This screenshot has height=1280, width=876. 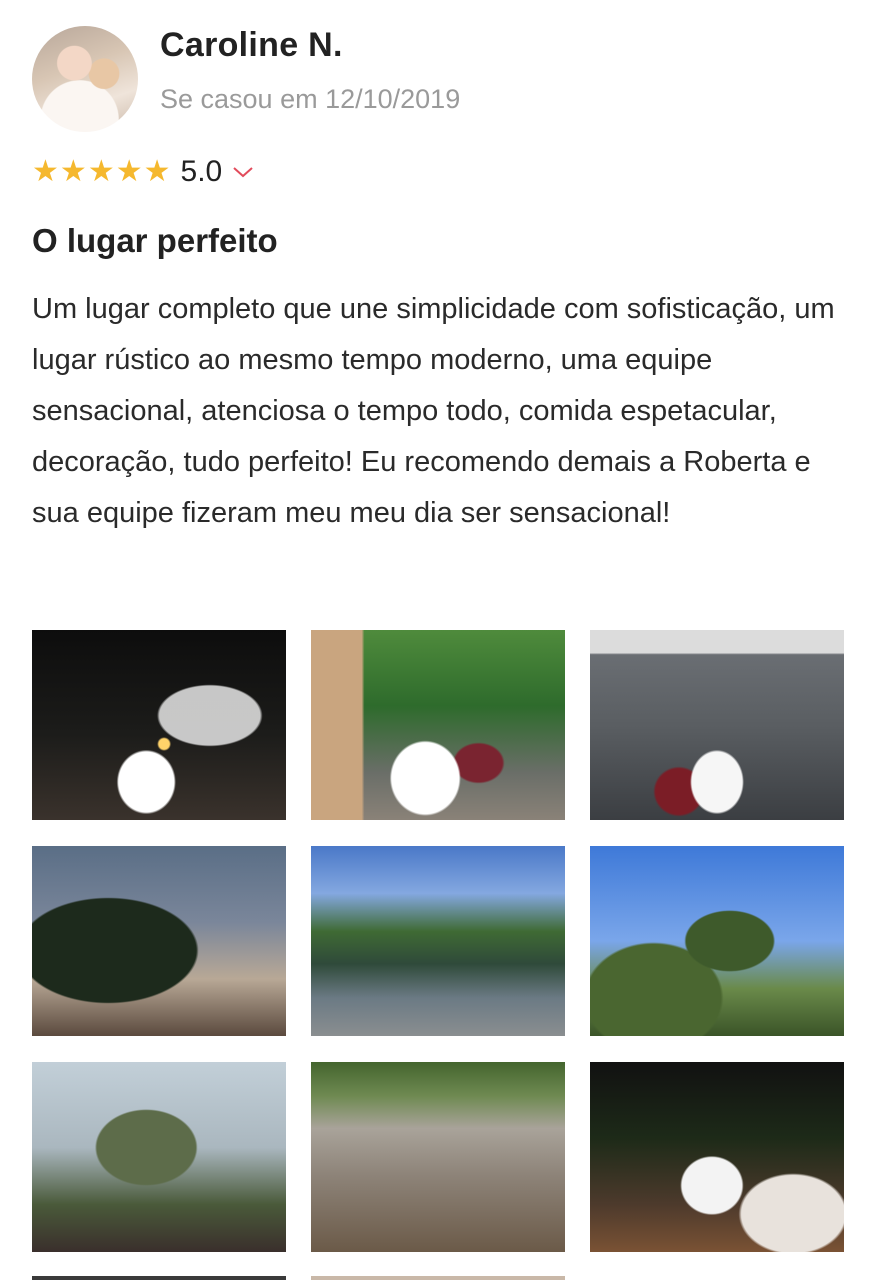 I want to click on rating-row: ★ ★ ★ ★ ★ 5.0, so click(x=143, y=172).